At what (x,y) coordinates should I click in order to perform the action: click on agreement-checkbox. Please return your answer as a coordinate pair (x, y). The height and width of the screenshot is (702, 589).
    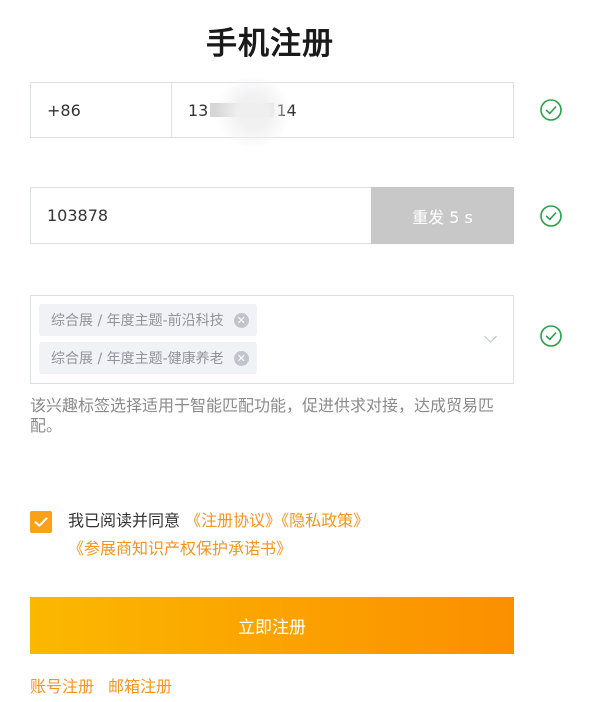
    Looking at the image, I should click on (41, 522).